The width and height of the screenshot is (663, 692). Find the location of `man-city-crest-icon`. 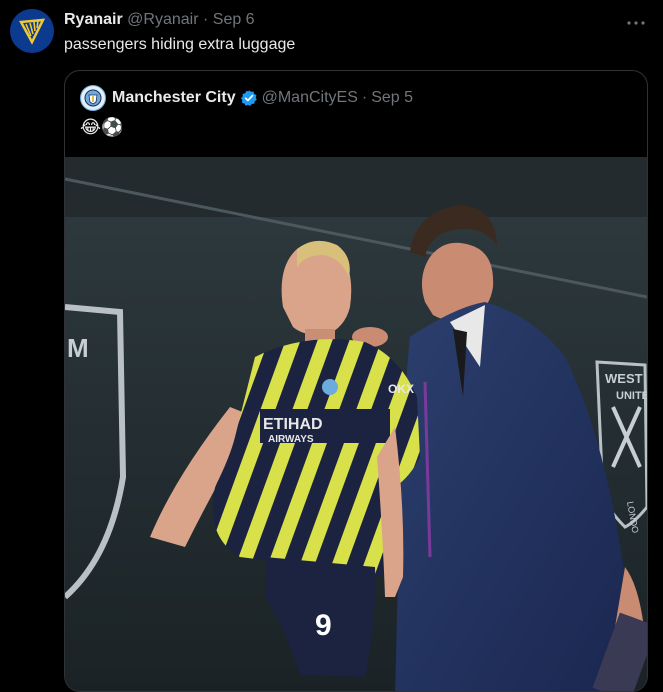

man-city-crest-icon is located at coordinates (93, 98).